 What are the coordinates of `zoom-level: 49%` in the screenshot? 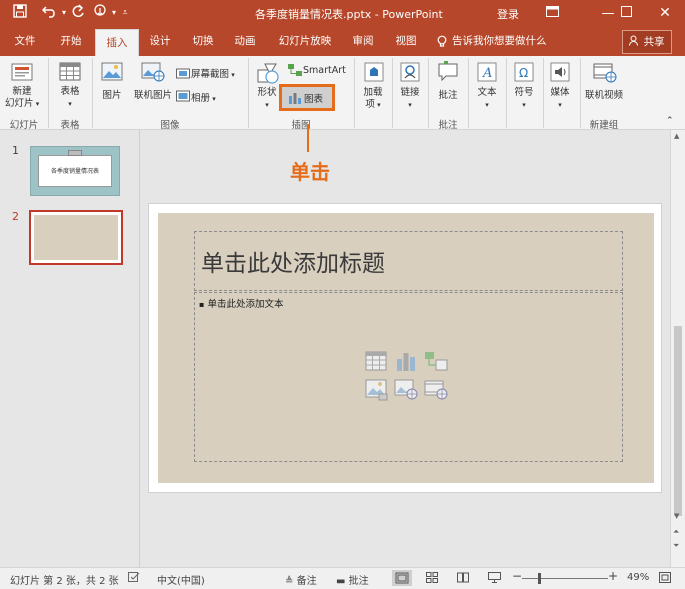 It's located at (638, 577).